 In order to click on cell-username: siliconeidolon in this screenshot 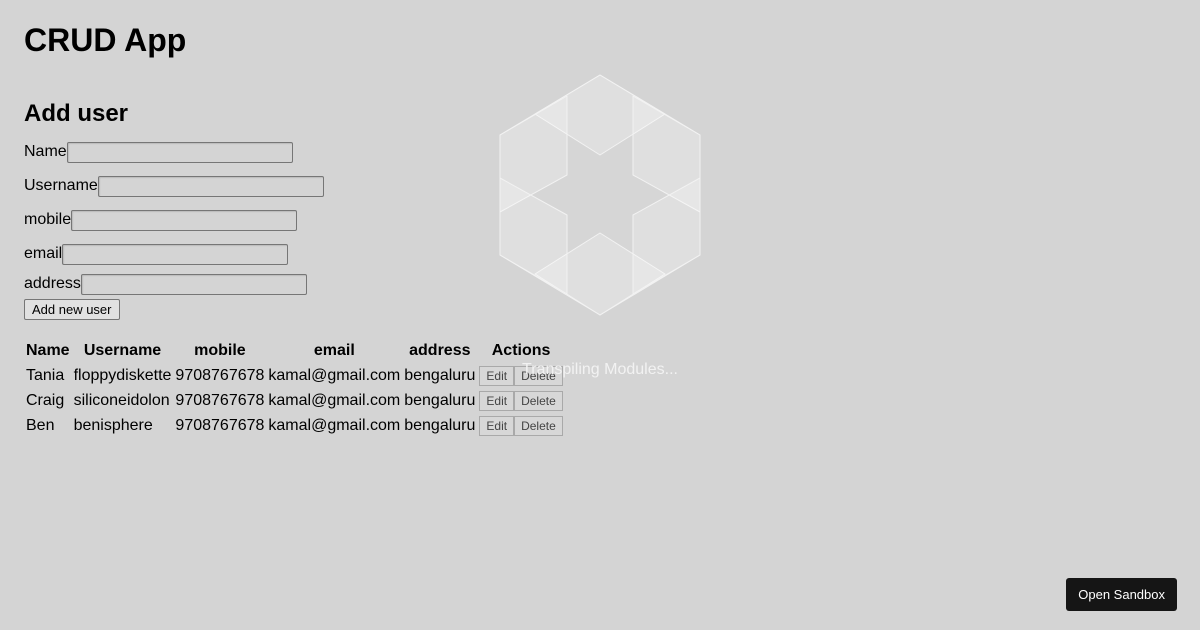, I will do `click(121, 400)`.